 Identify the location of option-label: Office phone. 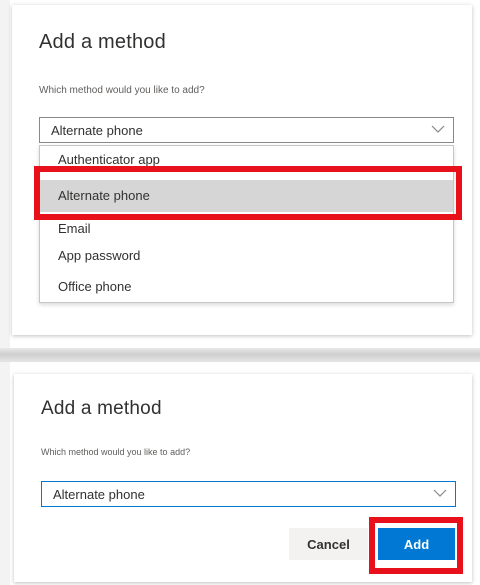
(95, 286).